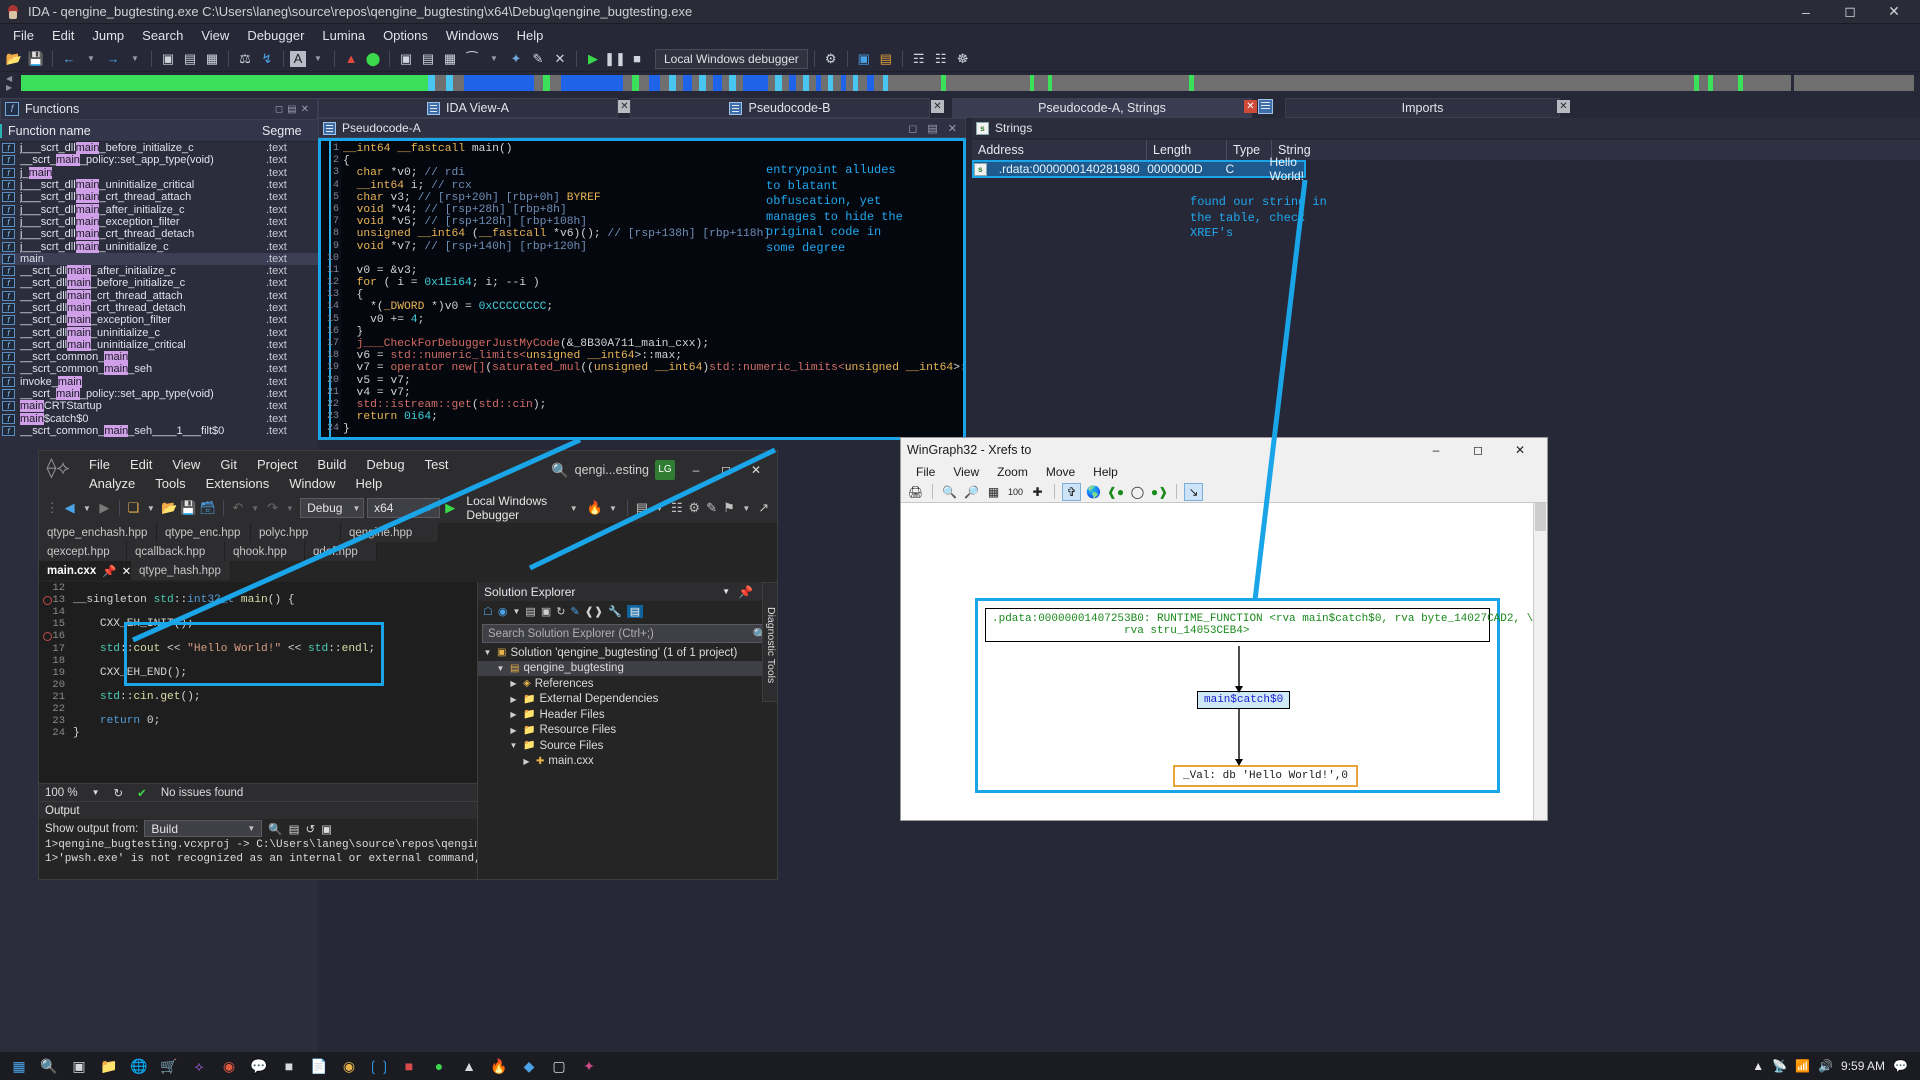  I want to click on menu-lumina: Lumina, so click(343, 35).